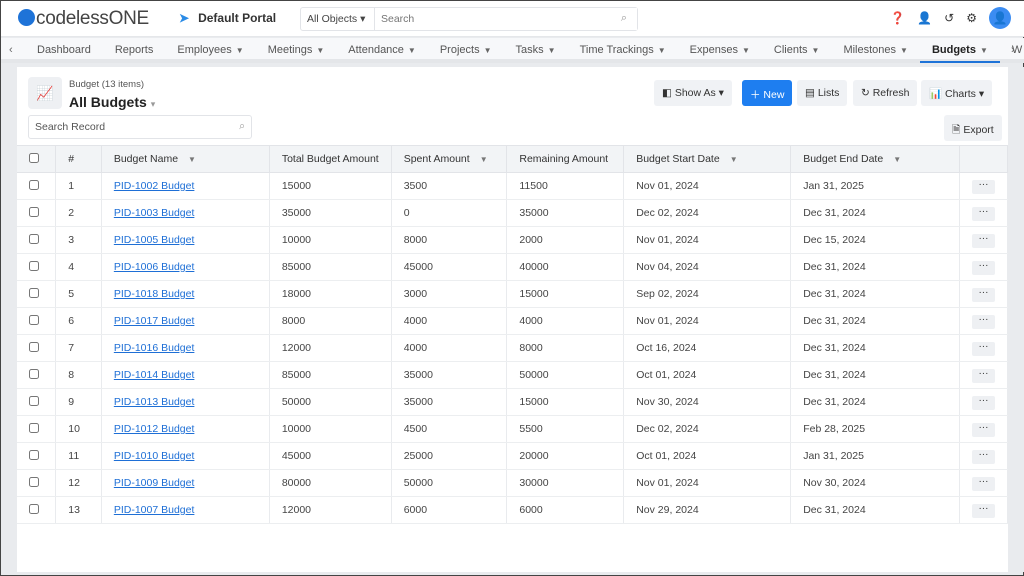 The image size is (1024, 576). Describe the element at coordinates (154, 375) in the screenshot. I see `budget-link: PID-1014 Budget` at that location.